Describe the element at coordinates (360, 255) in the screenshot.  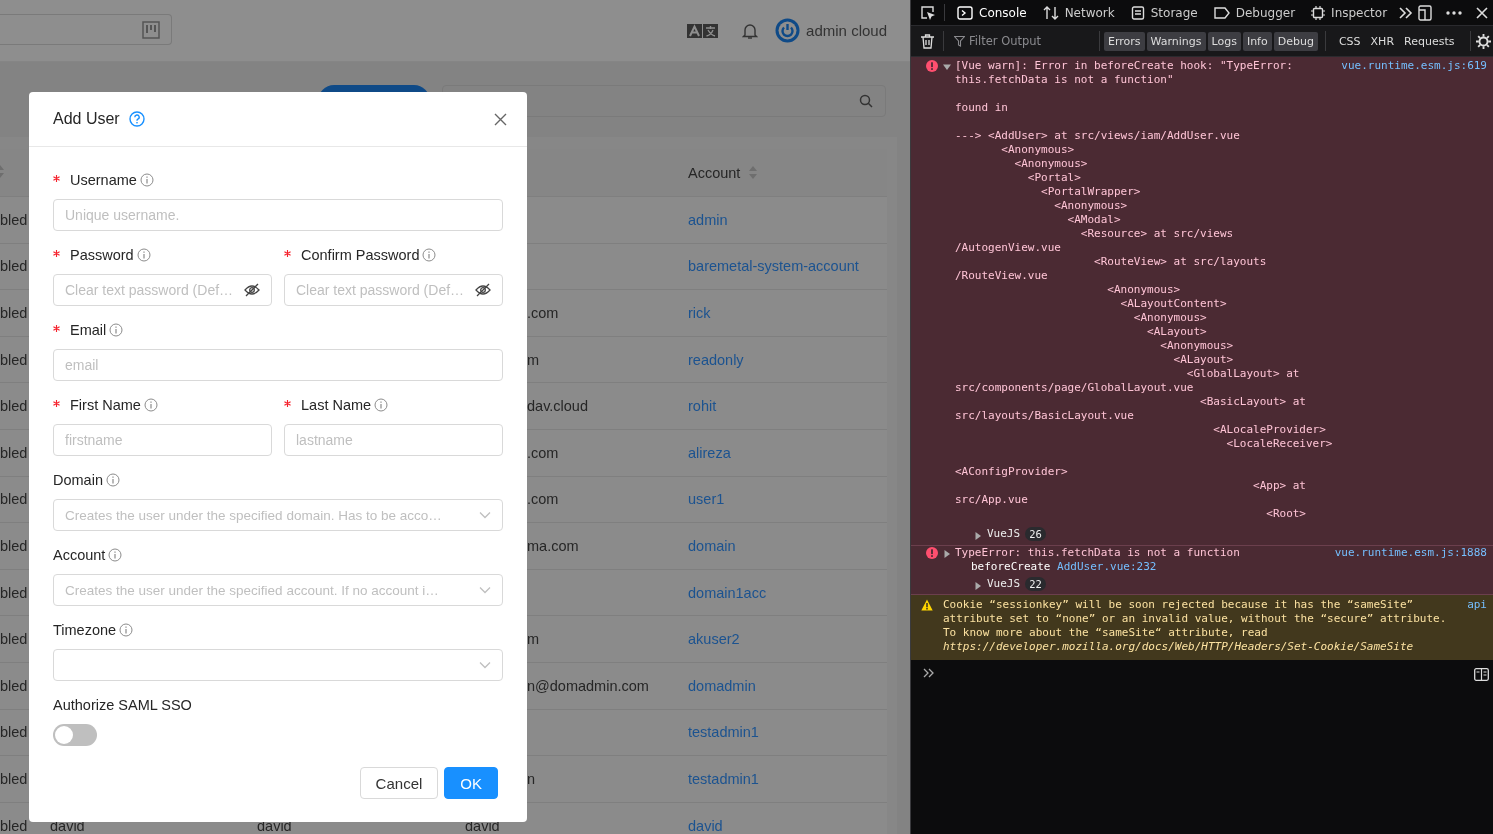
I see `field-label: Confirm Password` at that location.